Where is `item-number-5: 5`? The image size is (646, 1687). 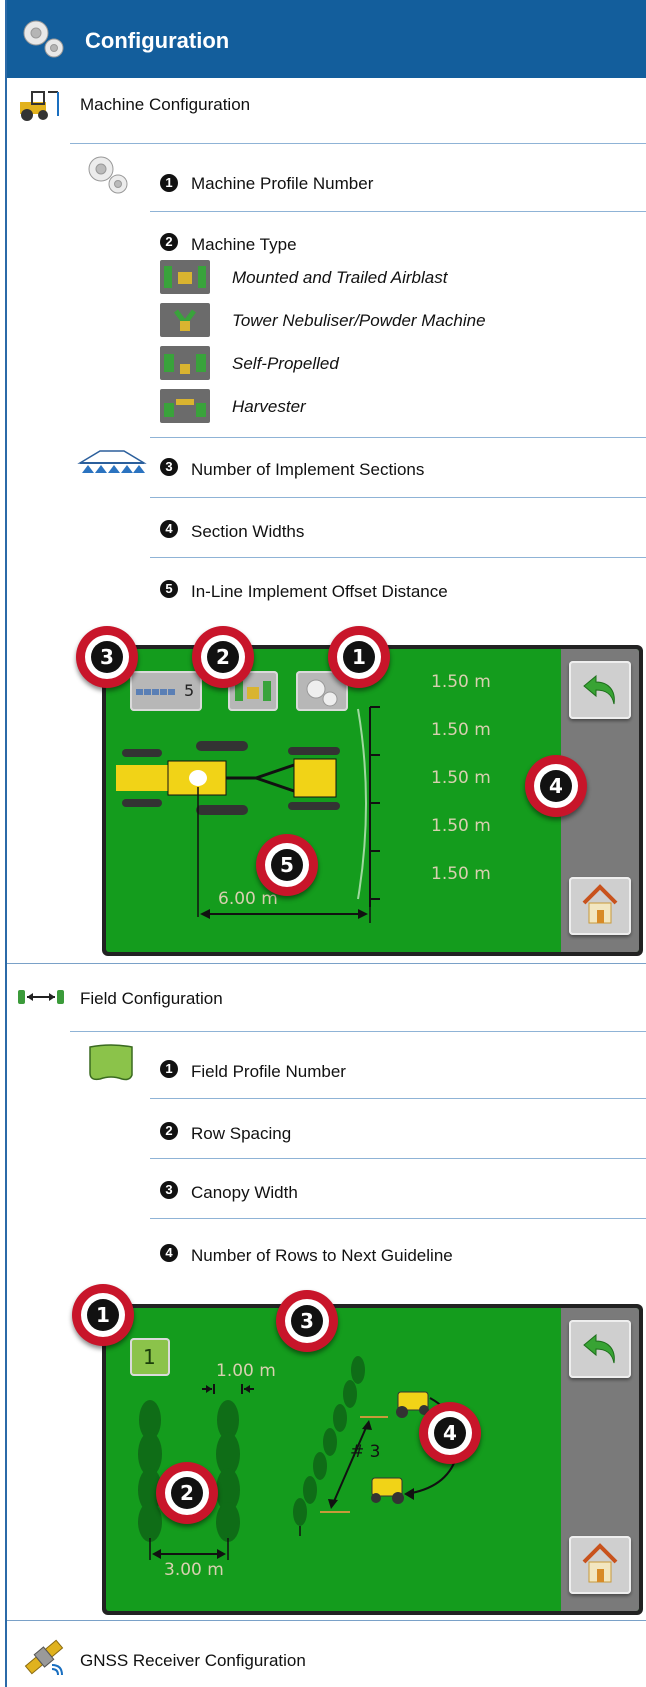
item-number-5: 5 is located at coordinates (169, 589).